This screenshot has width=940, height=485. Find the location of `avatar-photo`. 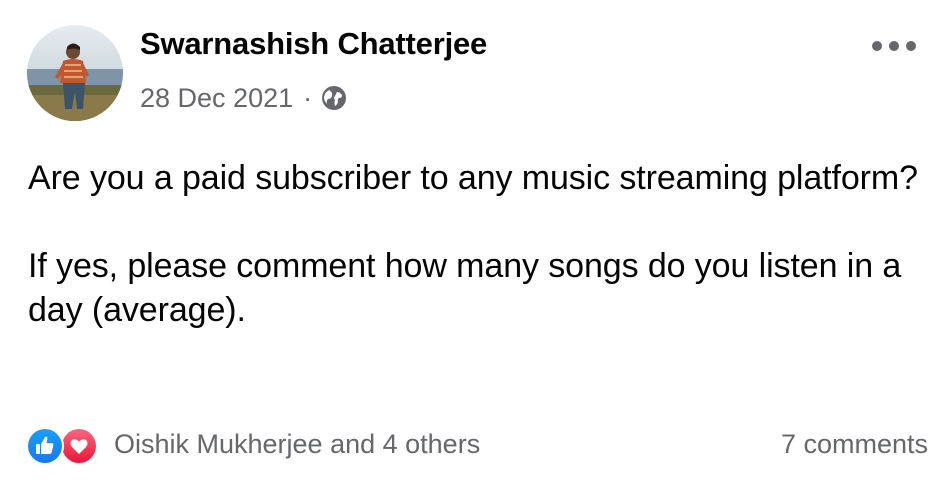

avatar-photo is located at coordinates (75, 73).